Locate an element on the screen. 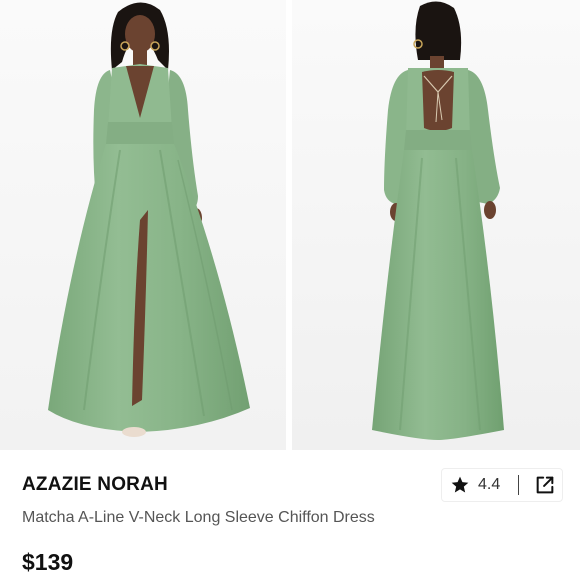 The width and height of the screenshot is (580, 580). actions-divider is located at coordinates (519, 485).